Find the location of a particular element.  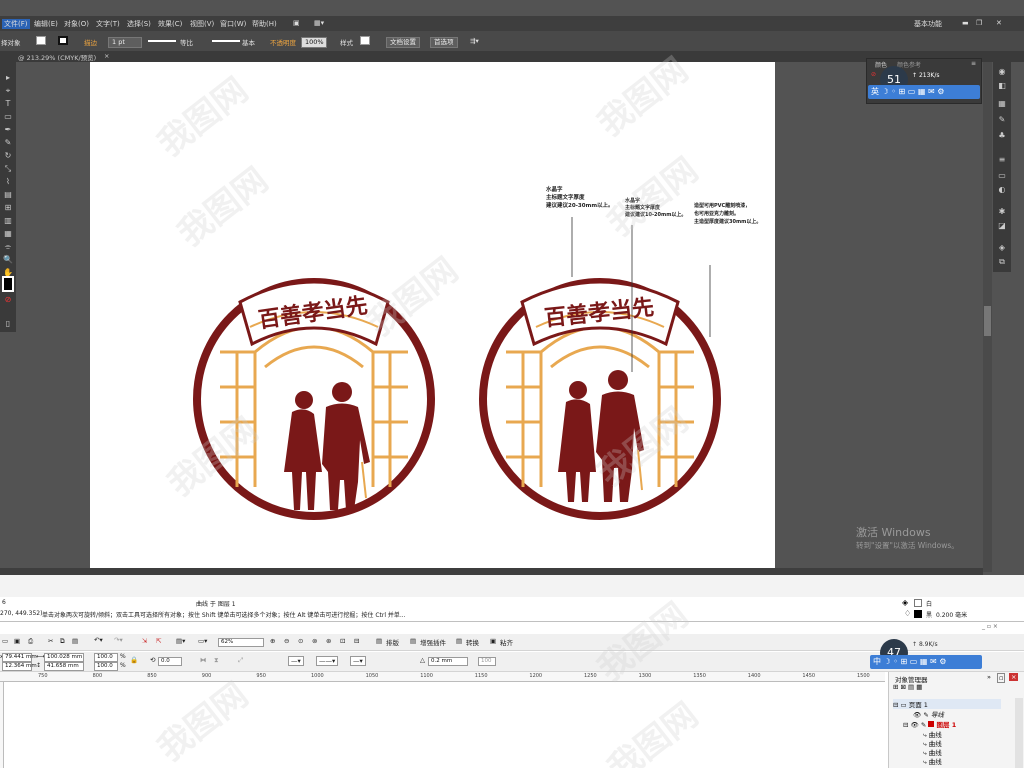

save-icon: ▣ is located at coordinates (17, 641).